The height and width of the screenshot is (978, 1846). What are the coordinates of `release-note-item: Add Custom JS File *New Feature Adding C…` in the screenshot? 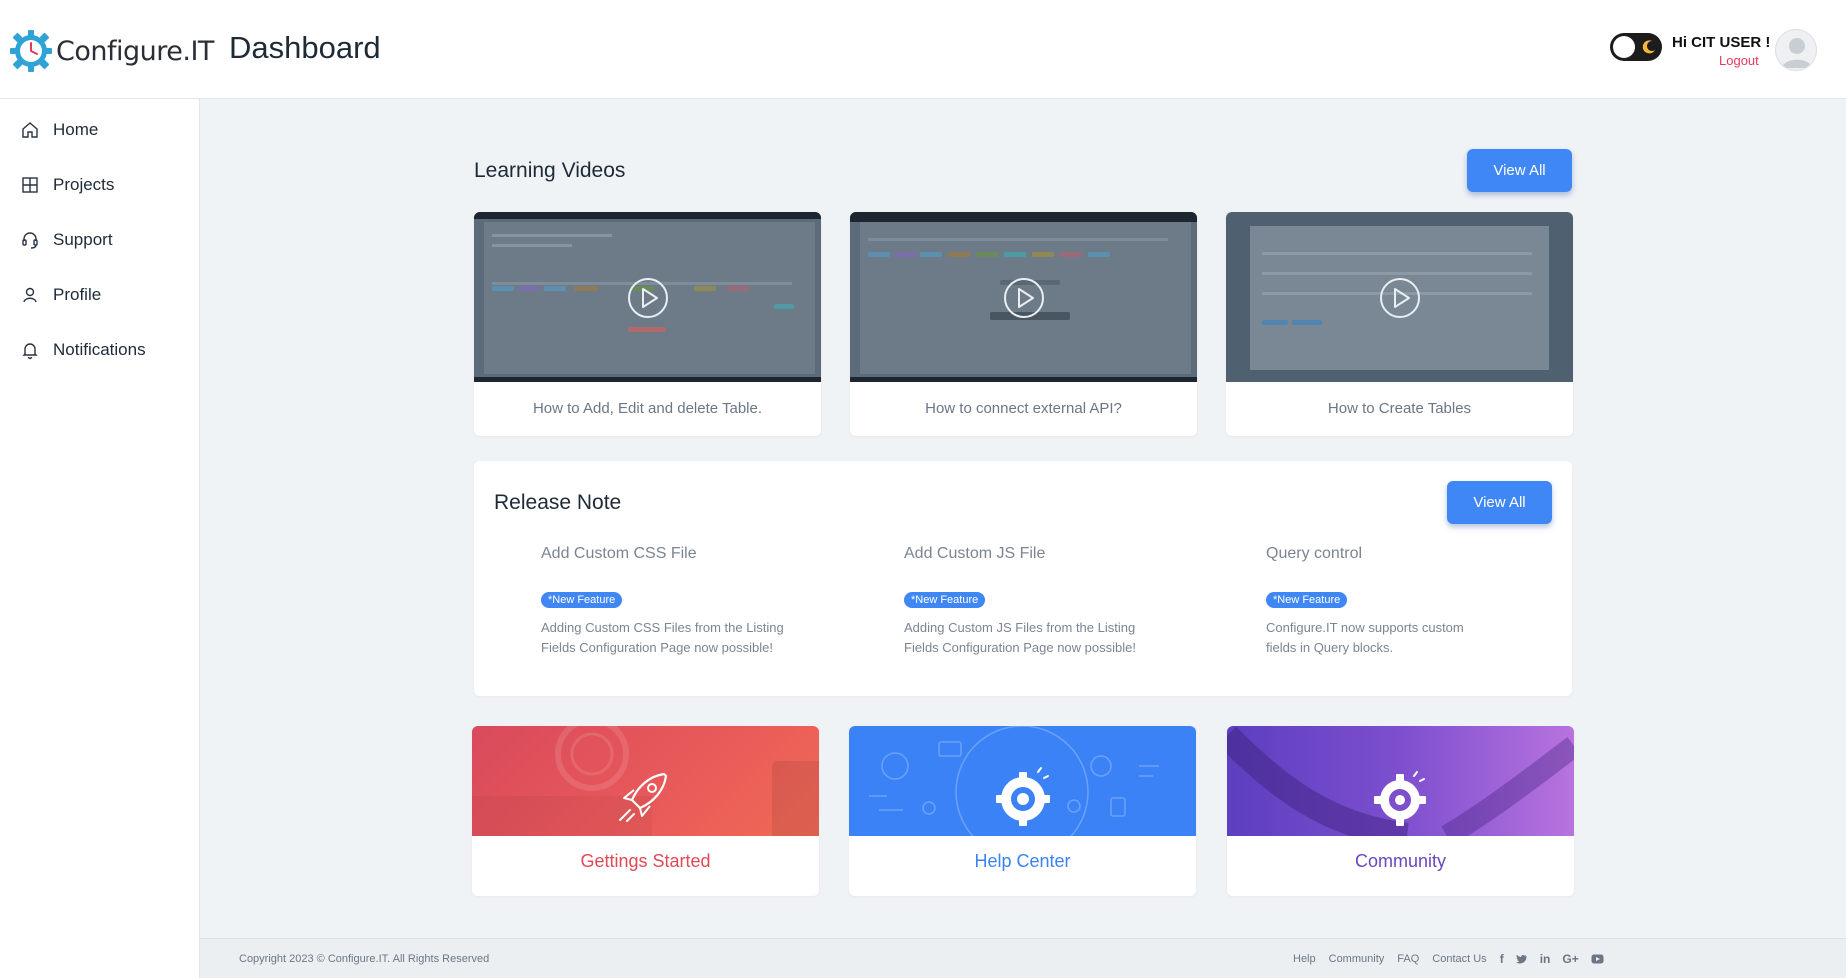 It's located at (1034, 601).